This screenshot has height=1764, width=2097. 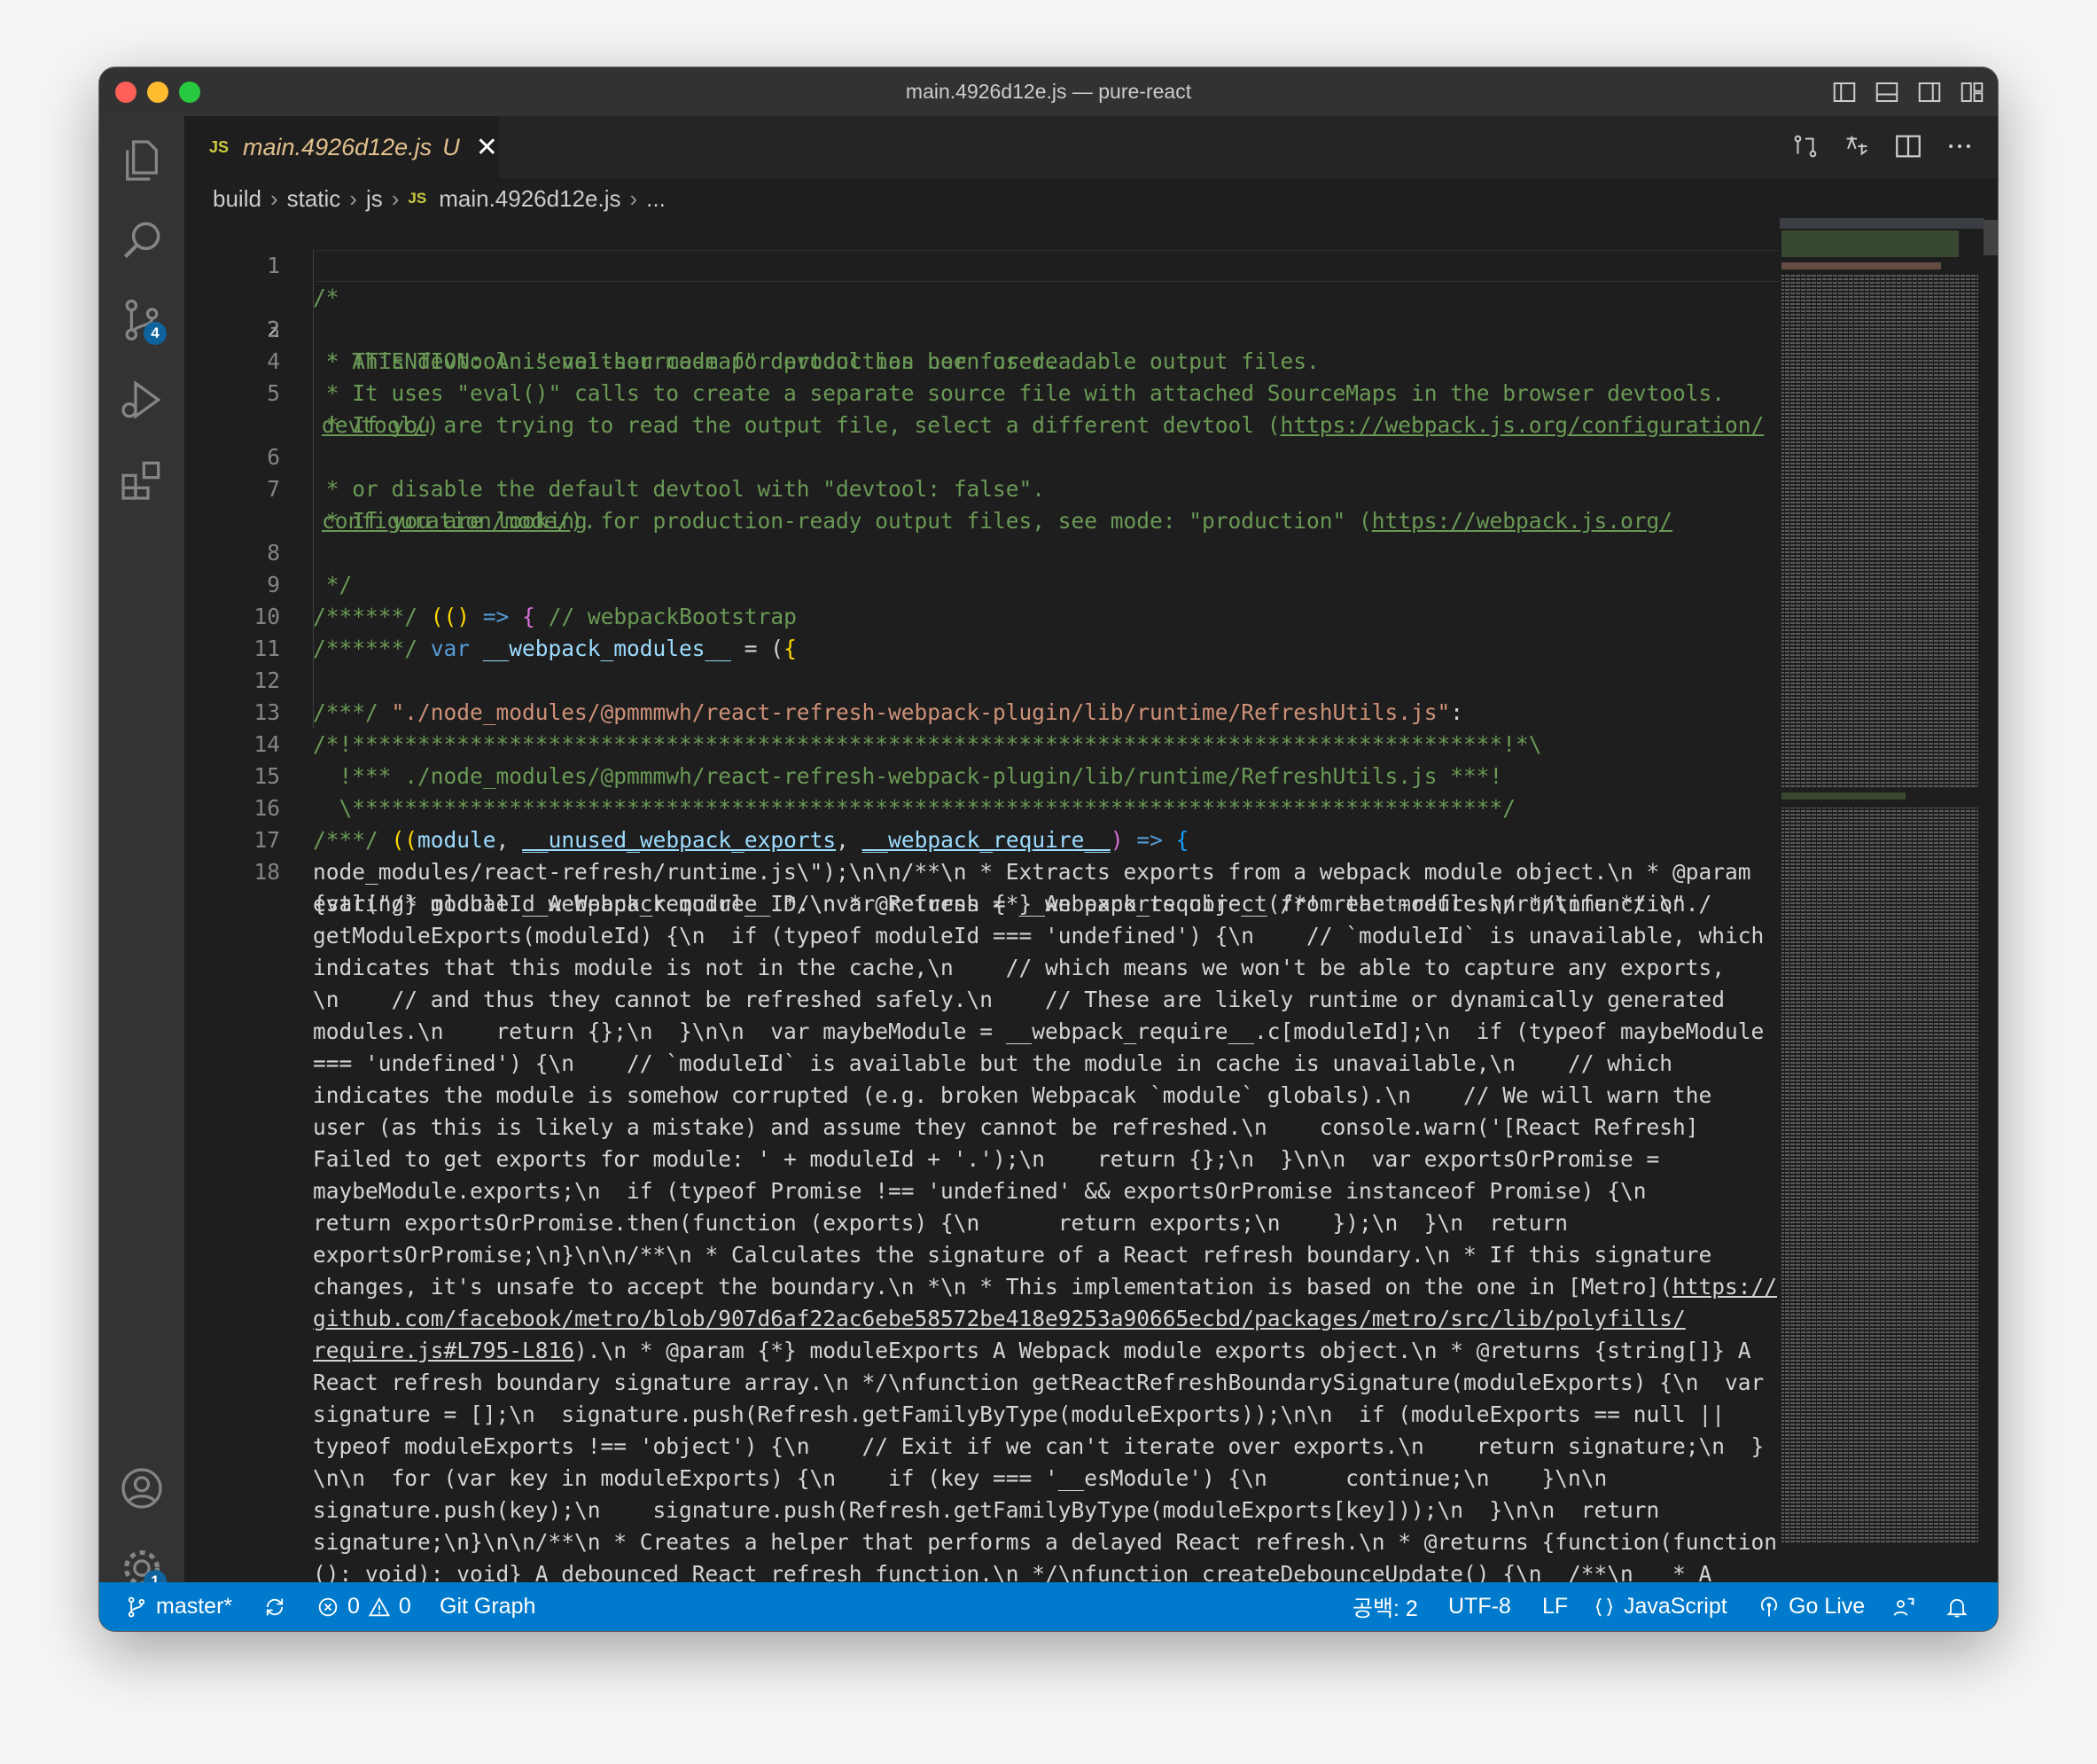 I want to click on code-line: 1 /*, so click(x=1026, y=264).